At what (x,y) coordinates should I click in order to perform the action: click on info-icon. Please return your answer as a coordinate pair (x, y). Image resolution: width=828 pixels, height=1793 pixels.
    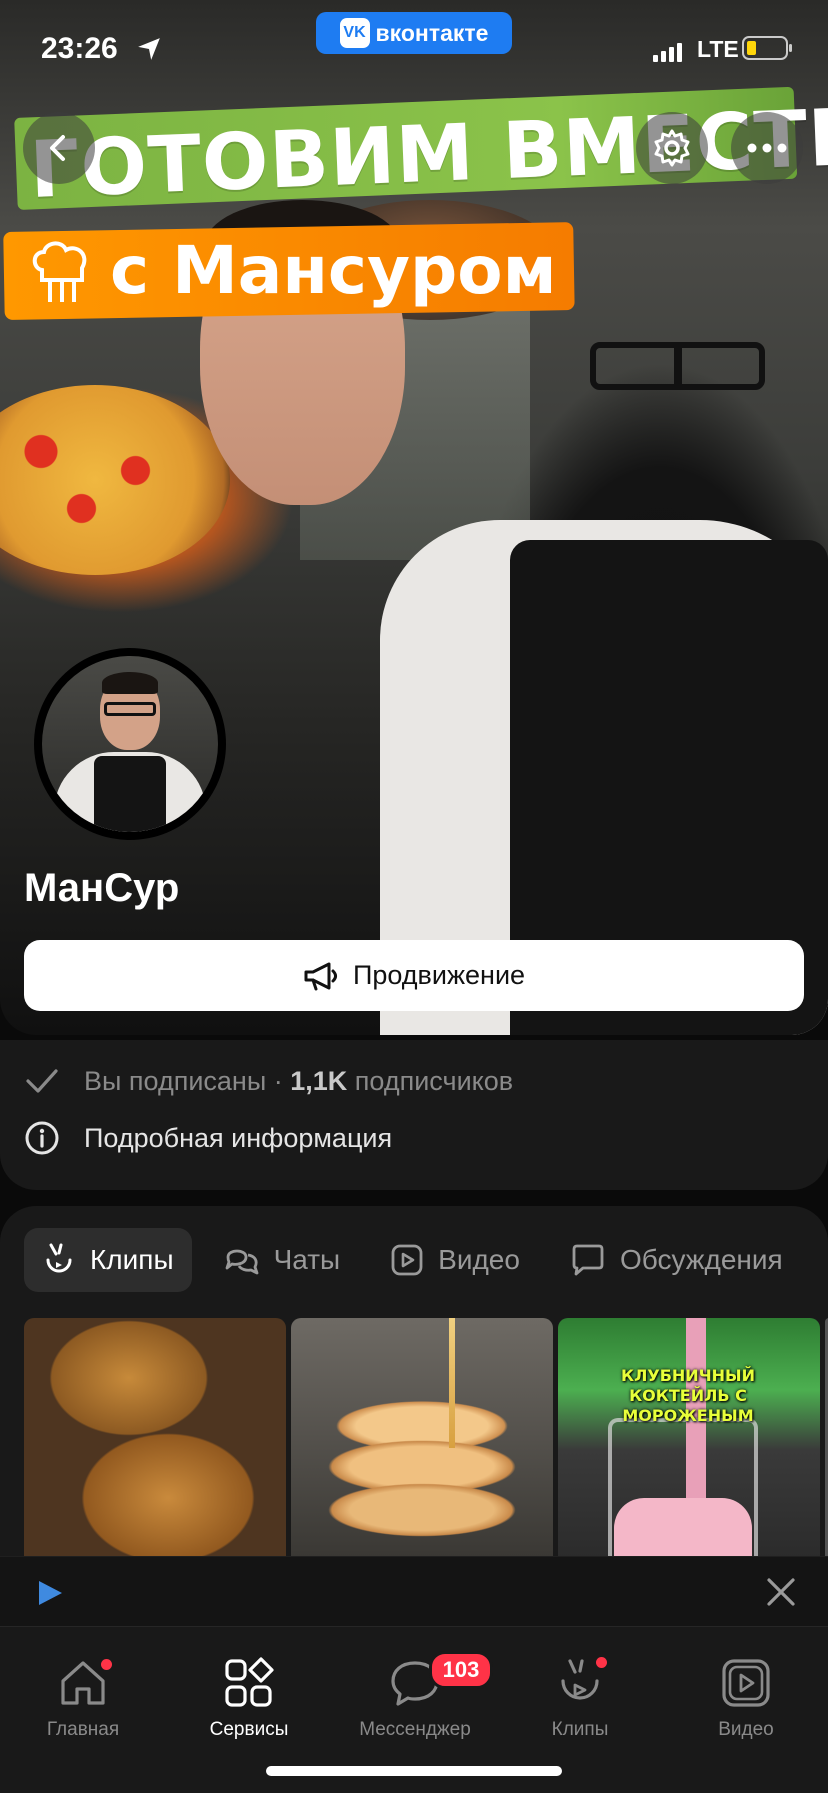
    Looking at the image, I should click on (42, 1138).